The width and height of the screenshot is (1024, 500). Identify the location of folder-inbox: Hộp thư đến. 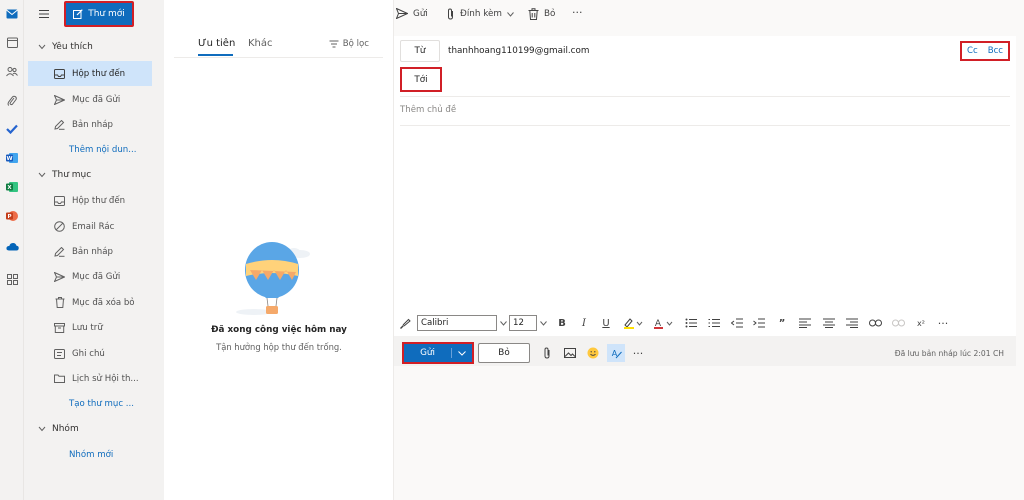
(90, 200).